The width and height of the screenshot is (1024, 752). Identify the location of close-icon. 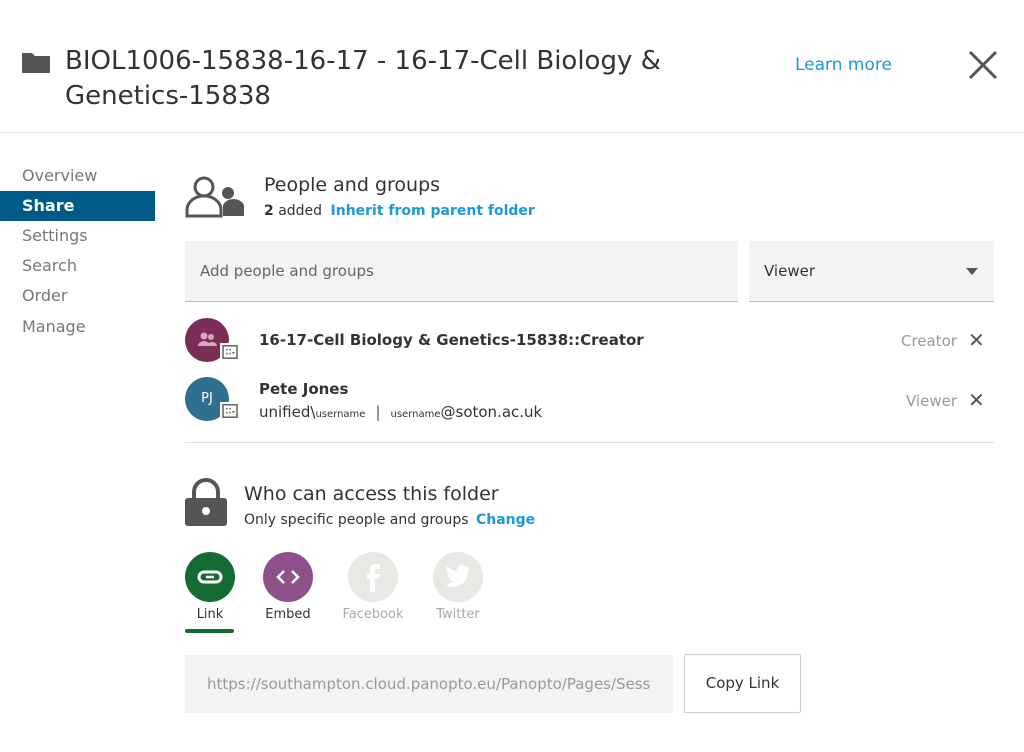
(983, 65).